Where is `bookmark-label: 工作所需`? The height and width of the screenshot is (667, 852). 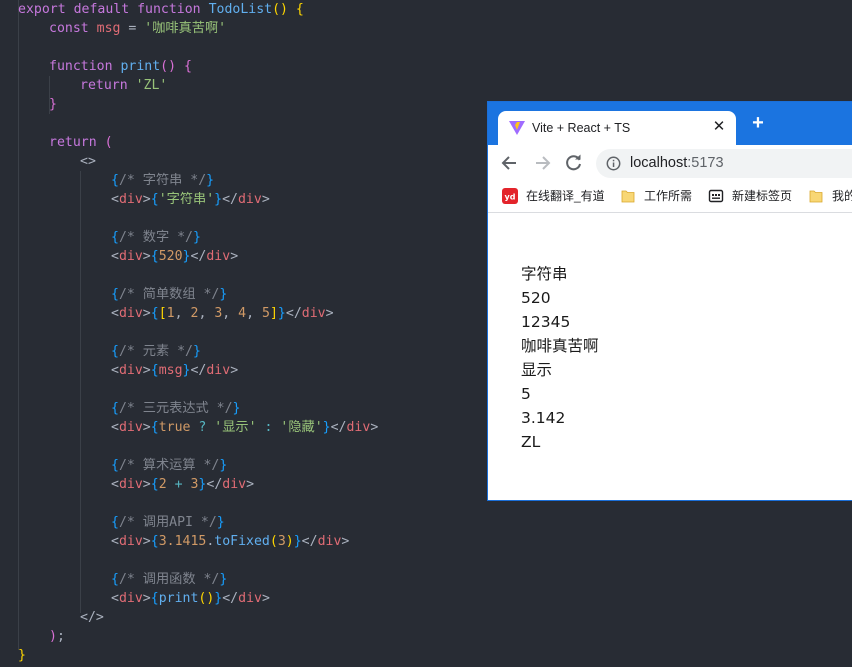
bookmark-label: 工作所需 is located at coordinates (668, 196).